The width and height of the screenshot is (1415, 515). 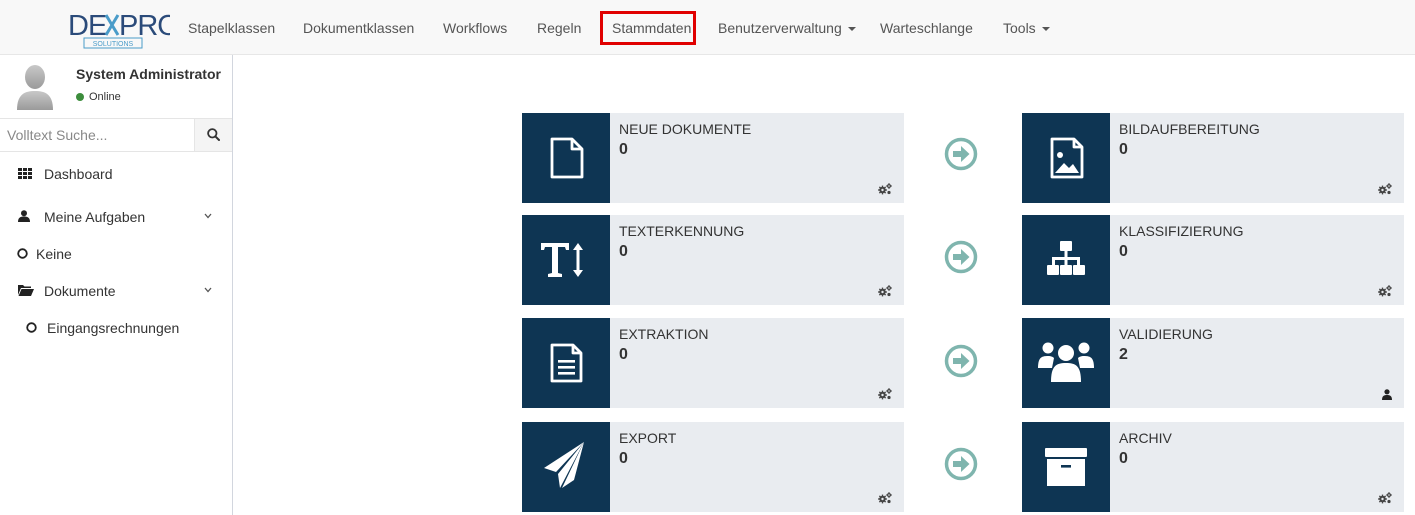 I want to click on nav-benutzerverwaltung-label: Benutzerverwaltung, so click(x=780, y=28).